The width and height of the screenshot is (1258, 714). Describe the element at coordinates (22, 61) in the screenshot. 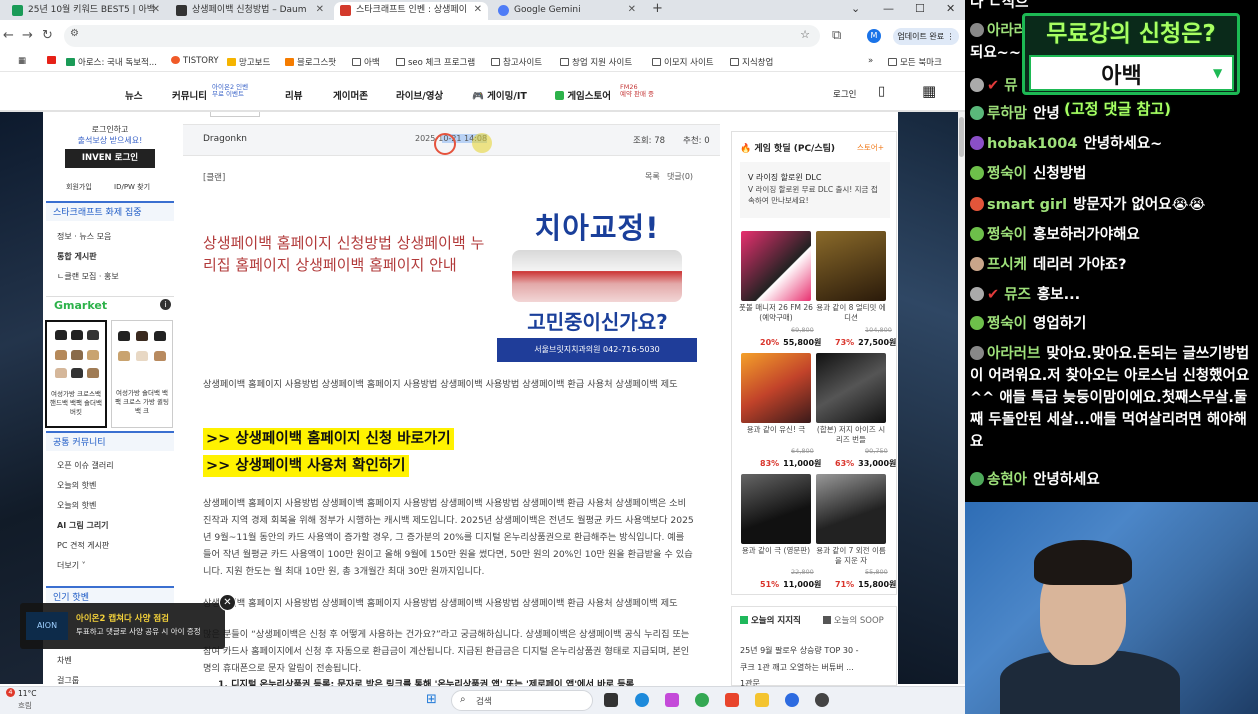

I see `apps-icon: ▦` at that location.